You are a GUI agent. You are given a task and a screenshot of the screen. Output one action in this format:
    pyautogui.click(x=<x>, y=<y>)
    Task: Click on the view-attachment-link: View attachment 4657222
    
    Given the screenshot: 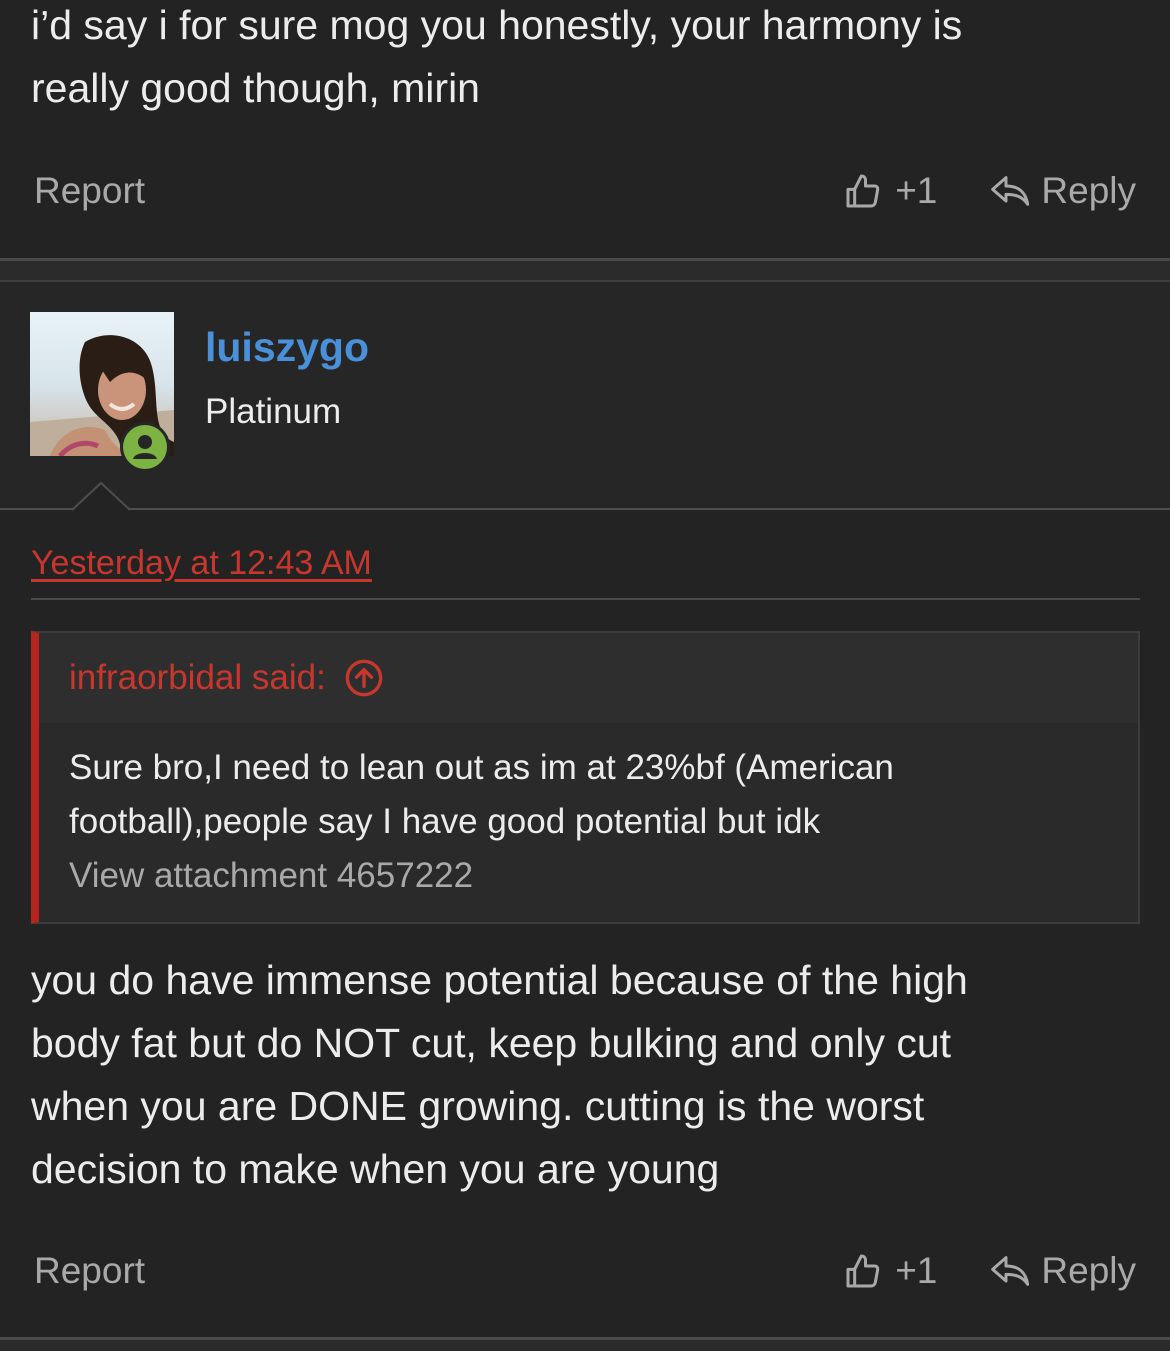 What is the action you would take?
    pyautogui.click(x=588, y=876)
    